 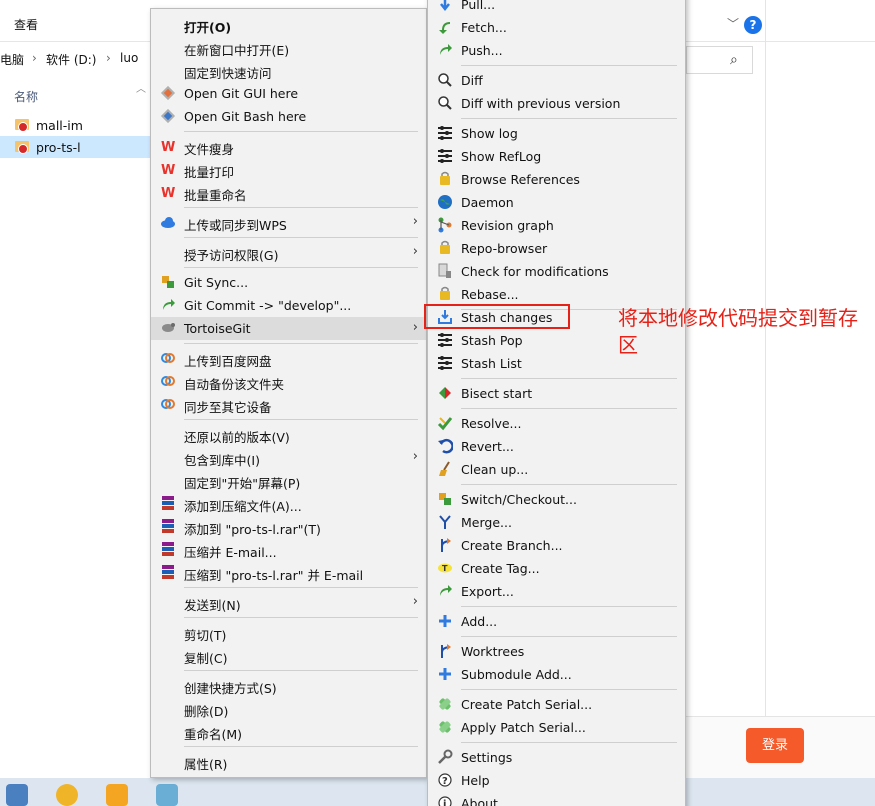 I want to click on menu-item-check-modifications: Check for modifications, so click(x=556, y=271).